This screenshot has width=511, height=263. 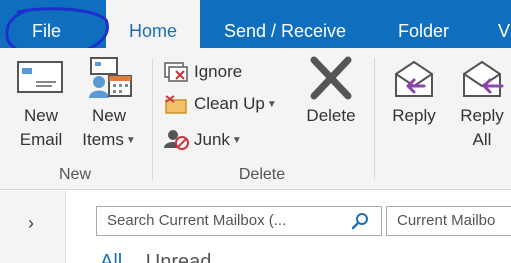 What do you see at coordinates (46, 24) in the screenshot?
I see `tab-file: File` at bounding box center [46, 24].